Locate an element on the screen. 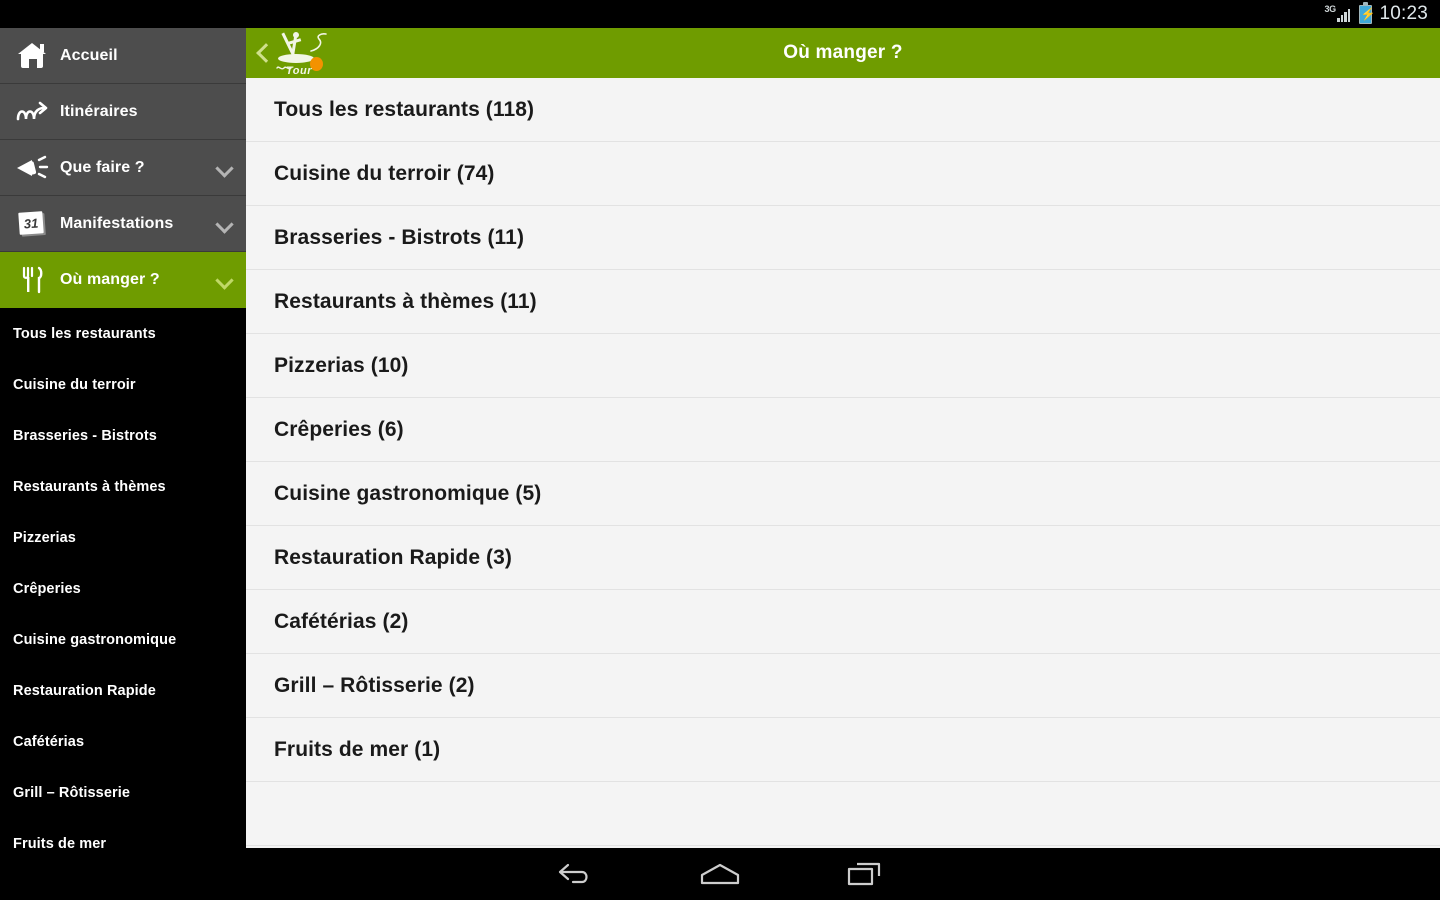 The height and width of the screenshot is (900, 1440). paddleboard-logo-icon: Tour is located at coordinates (302, 53).